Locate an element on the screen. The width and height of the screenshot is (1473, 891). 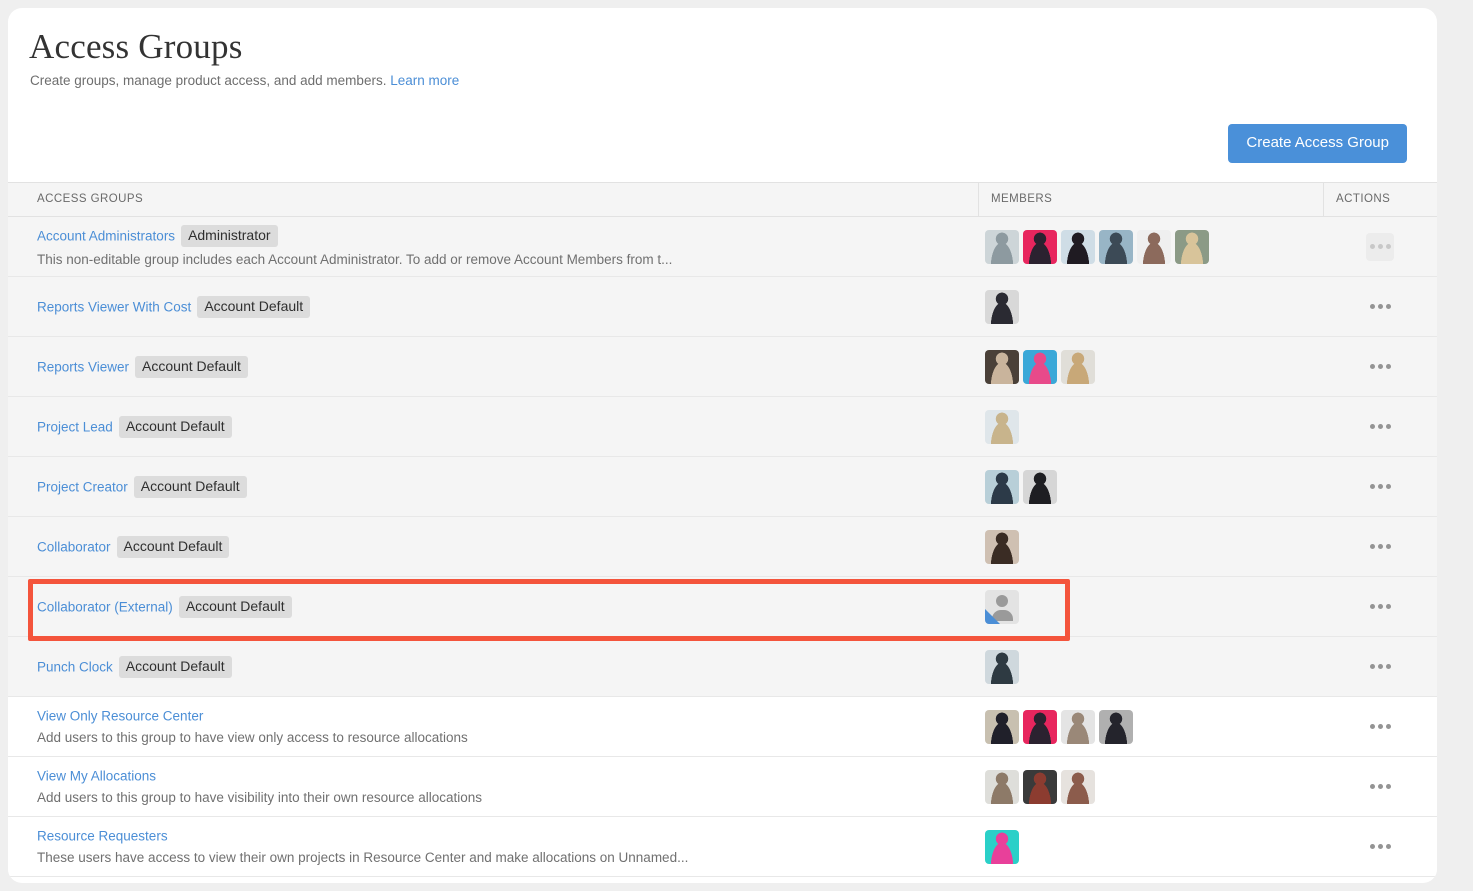
table-row: Reports Viewer With Cost Account Default is located at coordinates (722, 307).